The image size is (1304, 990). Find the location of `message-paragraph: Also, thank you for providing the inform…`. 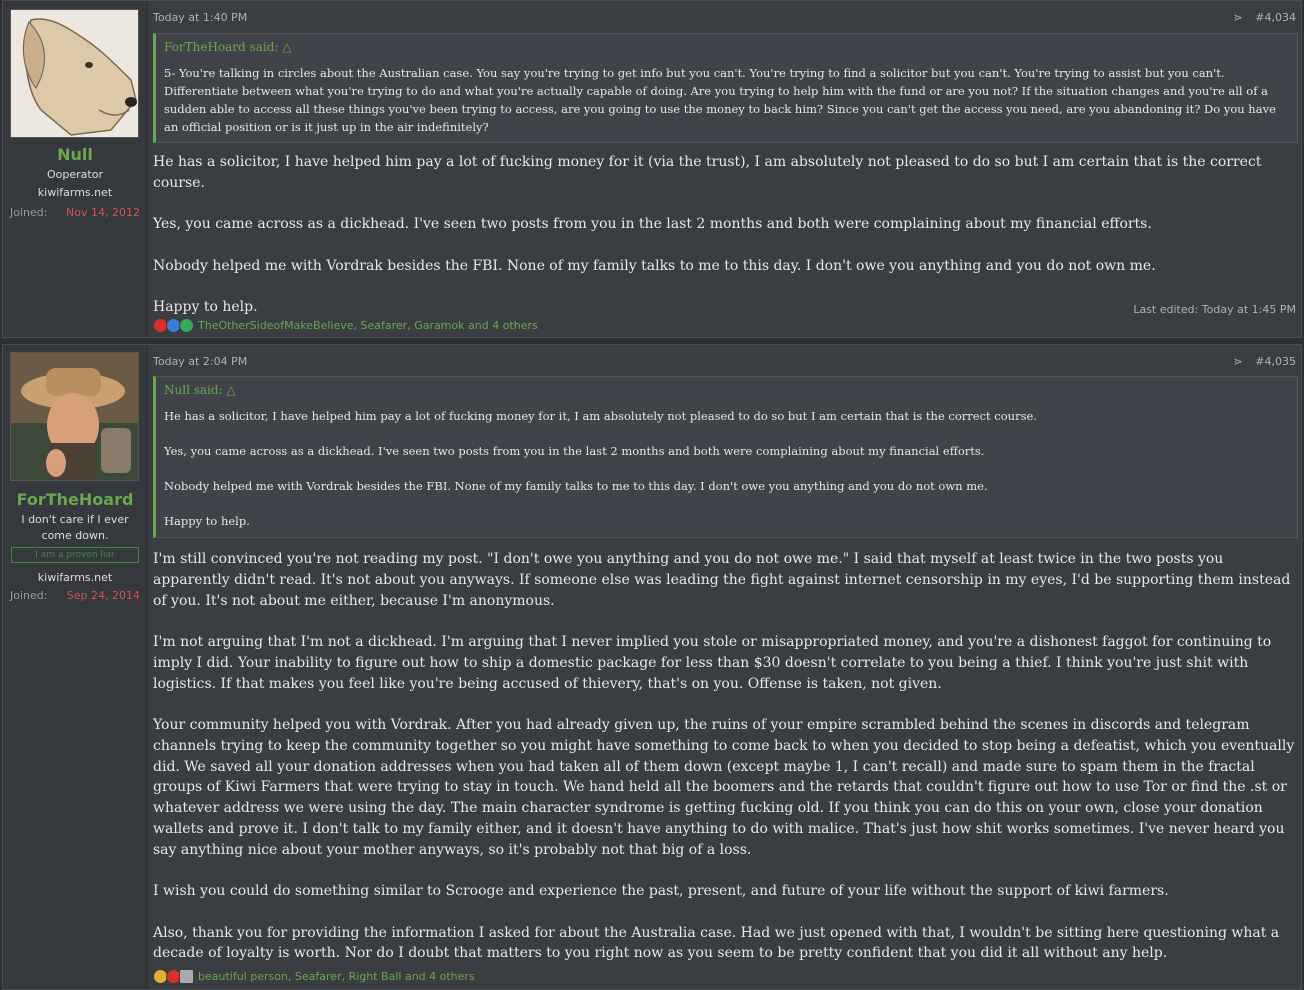

message-paragraph: Also, thank you for providing the inform… is located at coordinates (716, 943).